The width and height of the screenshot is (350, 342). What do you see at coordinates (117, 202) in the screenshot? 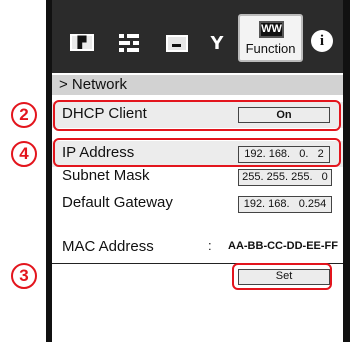
I see `default-gateway-label: Default Gateway` at bounding box center [117, 202].